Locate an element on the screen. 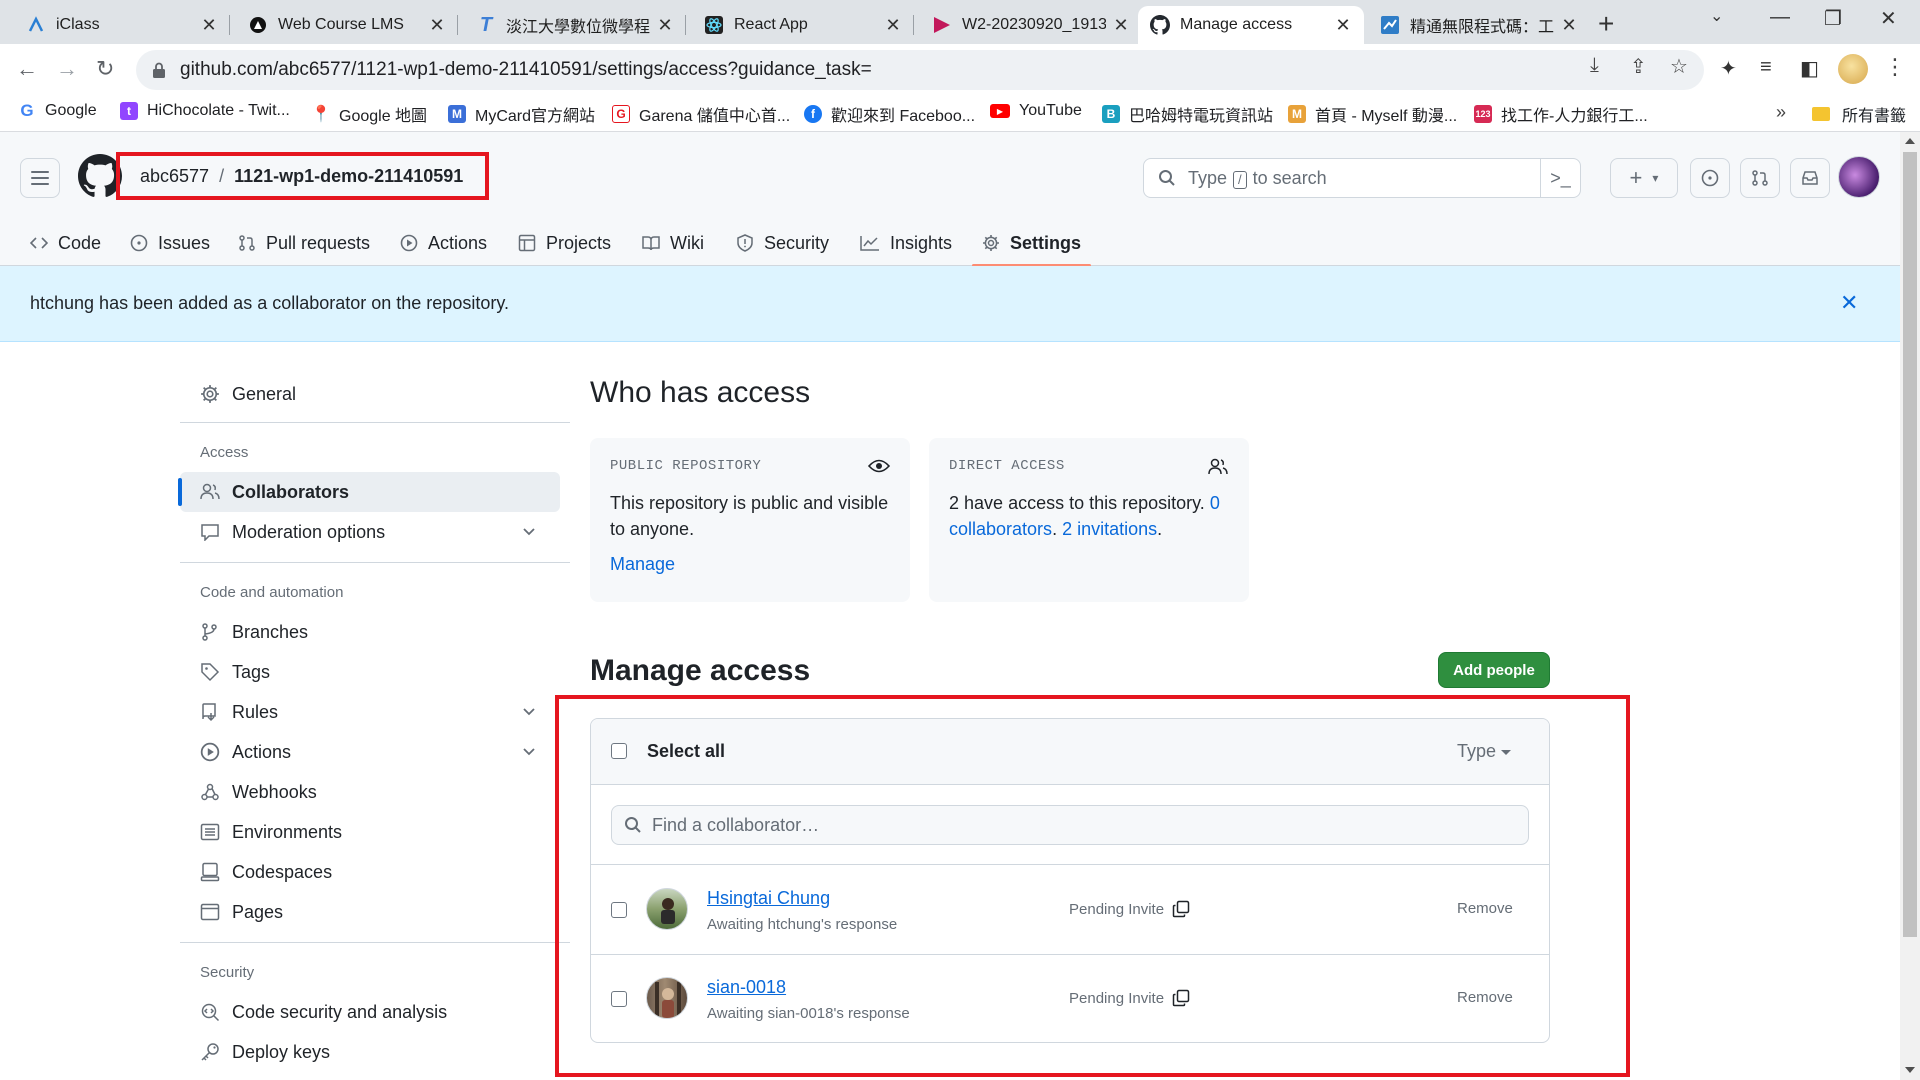 The height and width of the screenshot is (1080, 1920). tab-issues: Issues is located at coordinates (170, 243).